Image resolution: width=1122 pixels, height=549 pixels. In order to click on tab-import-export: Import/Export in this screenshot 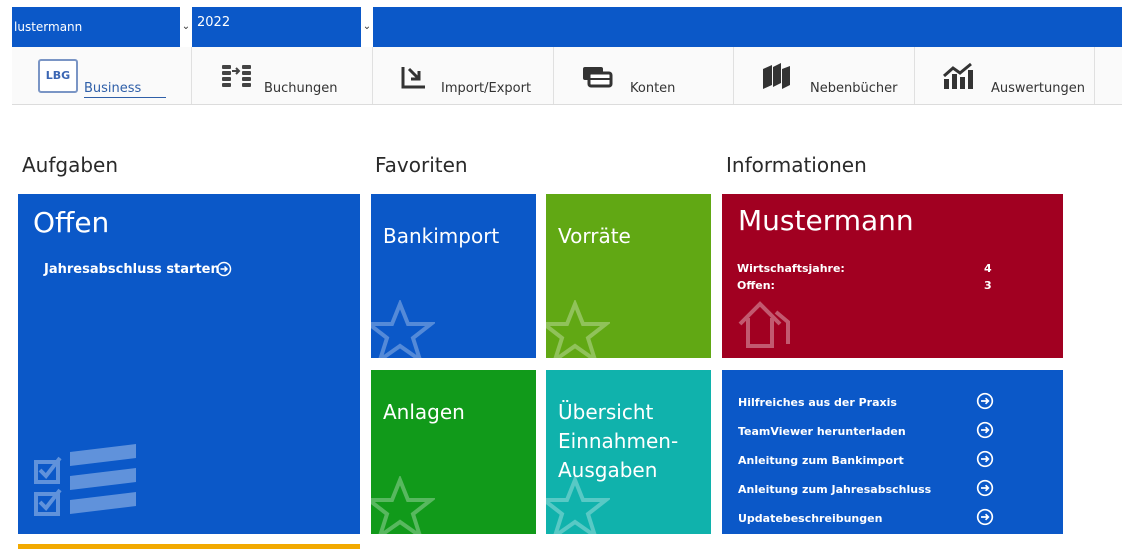, I will do `click(463, 75)`.